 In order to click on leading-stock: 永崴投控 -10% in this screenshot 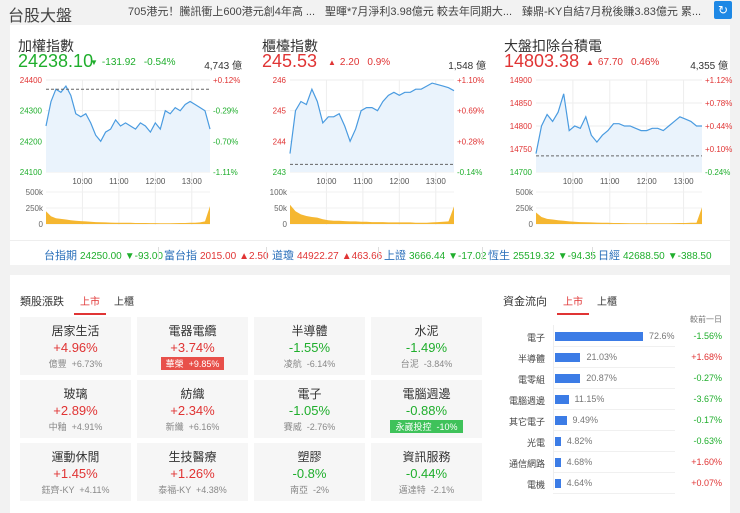, I will do `click(426, 426)`.